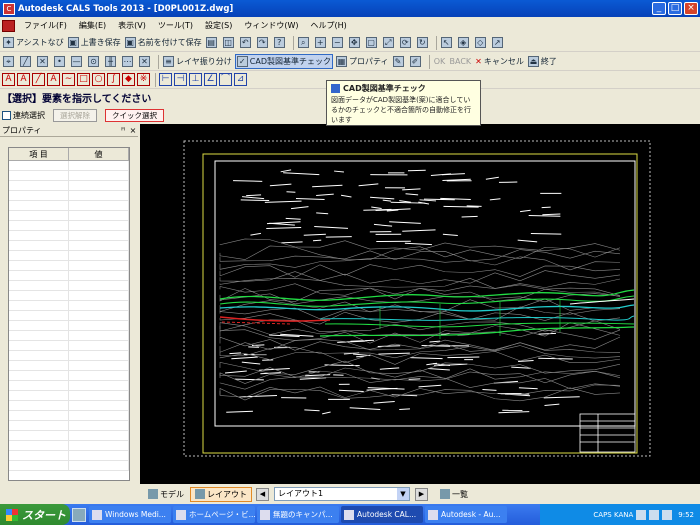  I want to click on text-a3-icon: A, so click(53, 79).